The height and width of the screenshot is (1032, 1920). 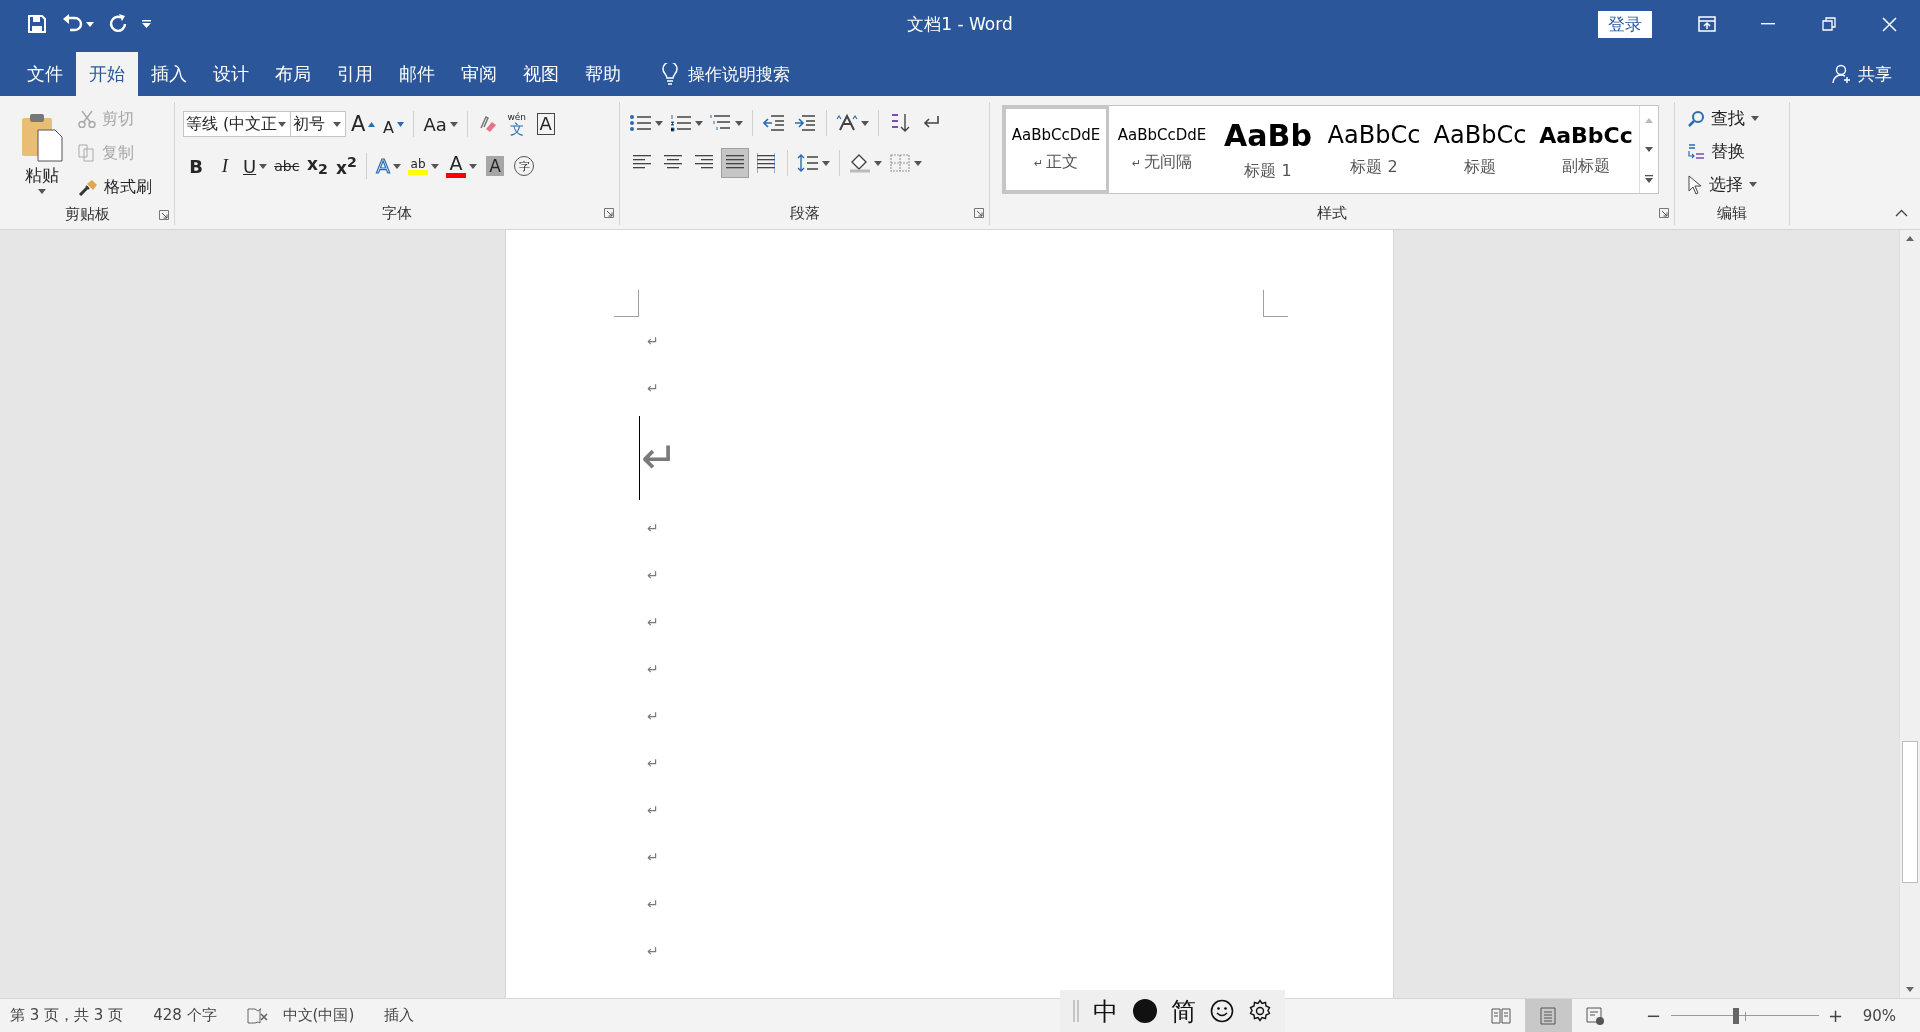 What do you see at coordinates (363, 124) in the screenshot?
I see `grow-font-button: A` at bounding box center [363, 124].